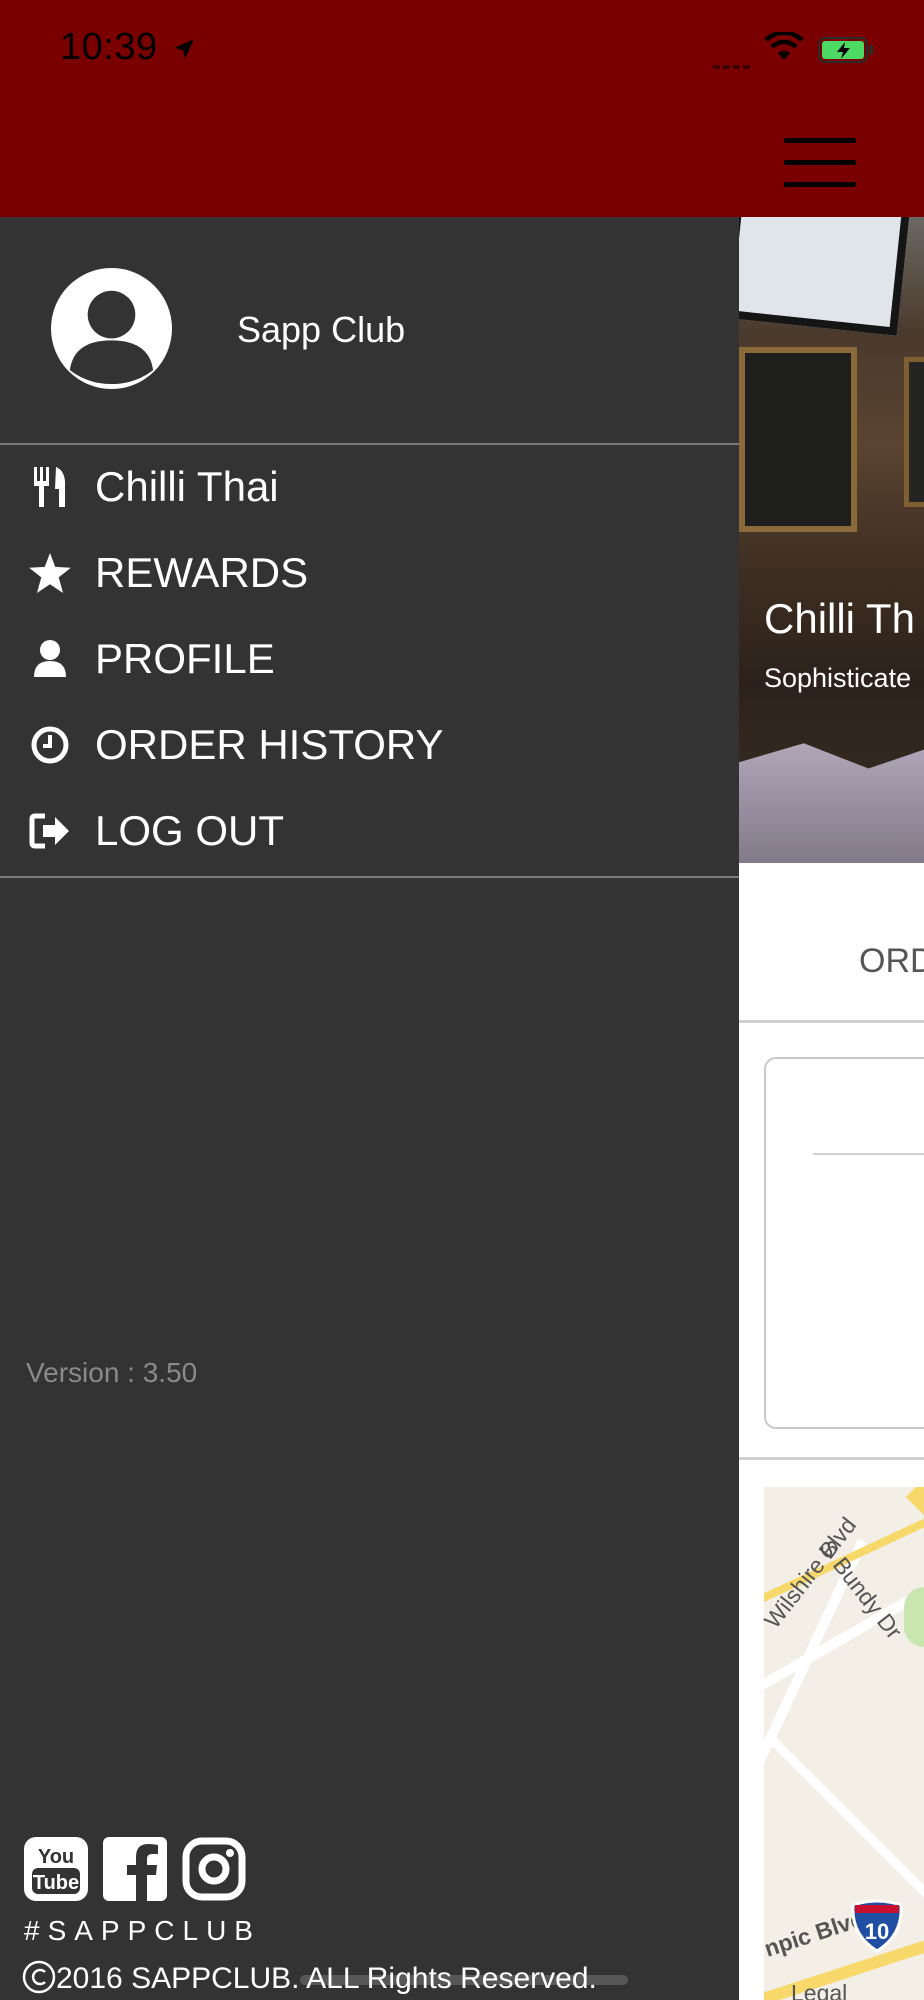 The image size is (924, 2000). What do you see at coordinates (135, 1869) in the screenshot?
I see `facebook-icon` at bounding box center [135, 1869].